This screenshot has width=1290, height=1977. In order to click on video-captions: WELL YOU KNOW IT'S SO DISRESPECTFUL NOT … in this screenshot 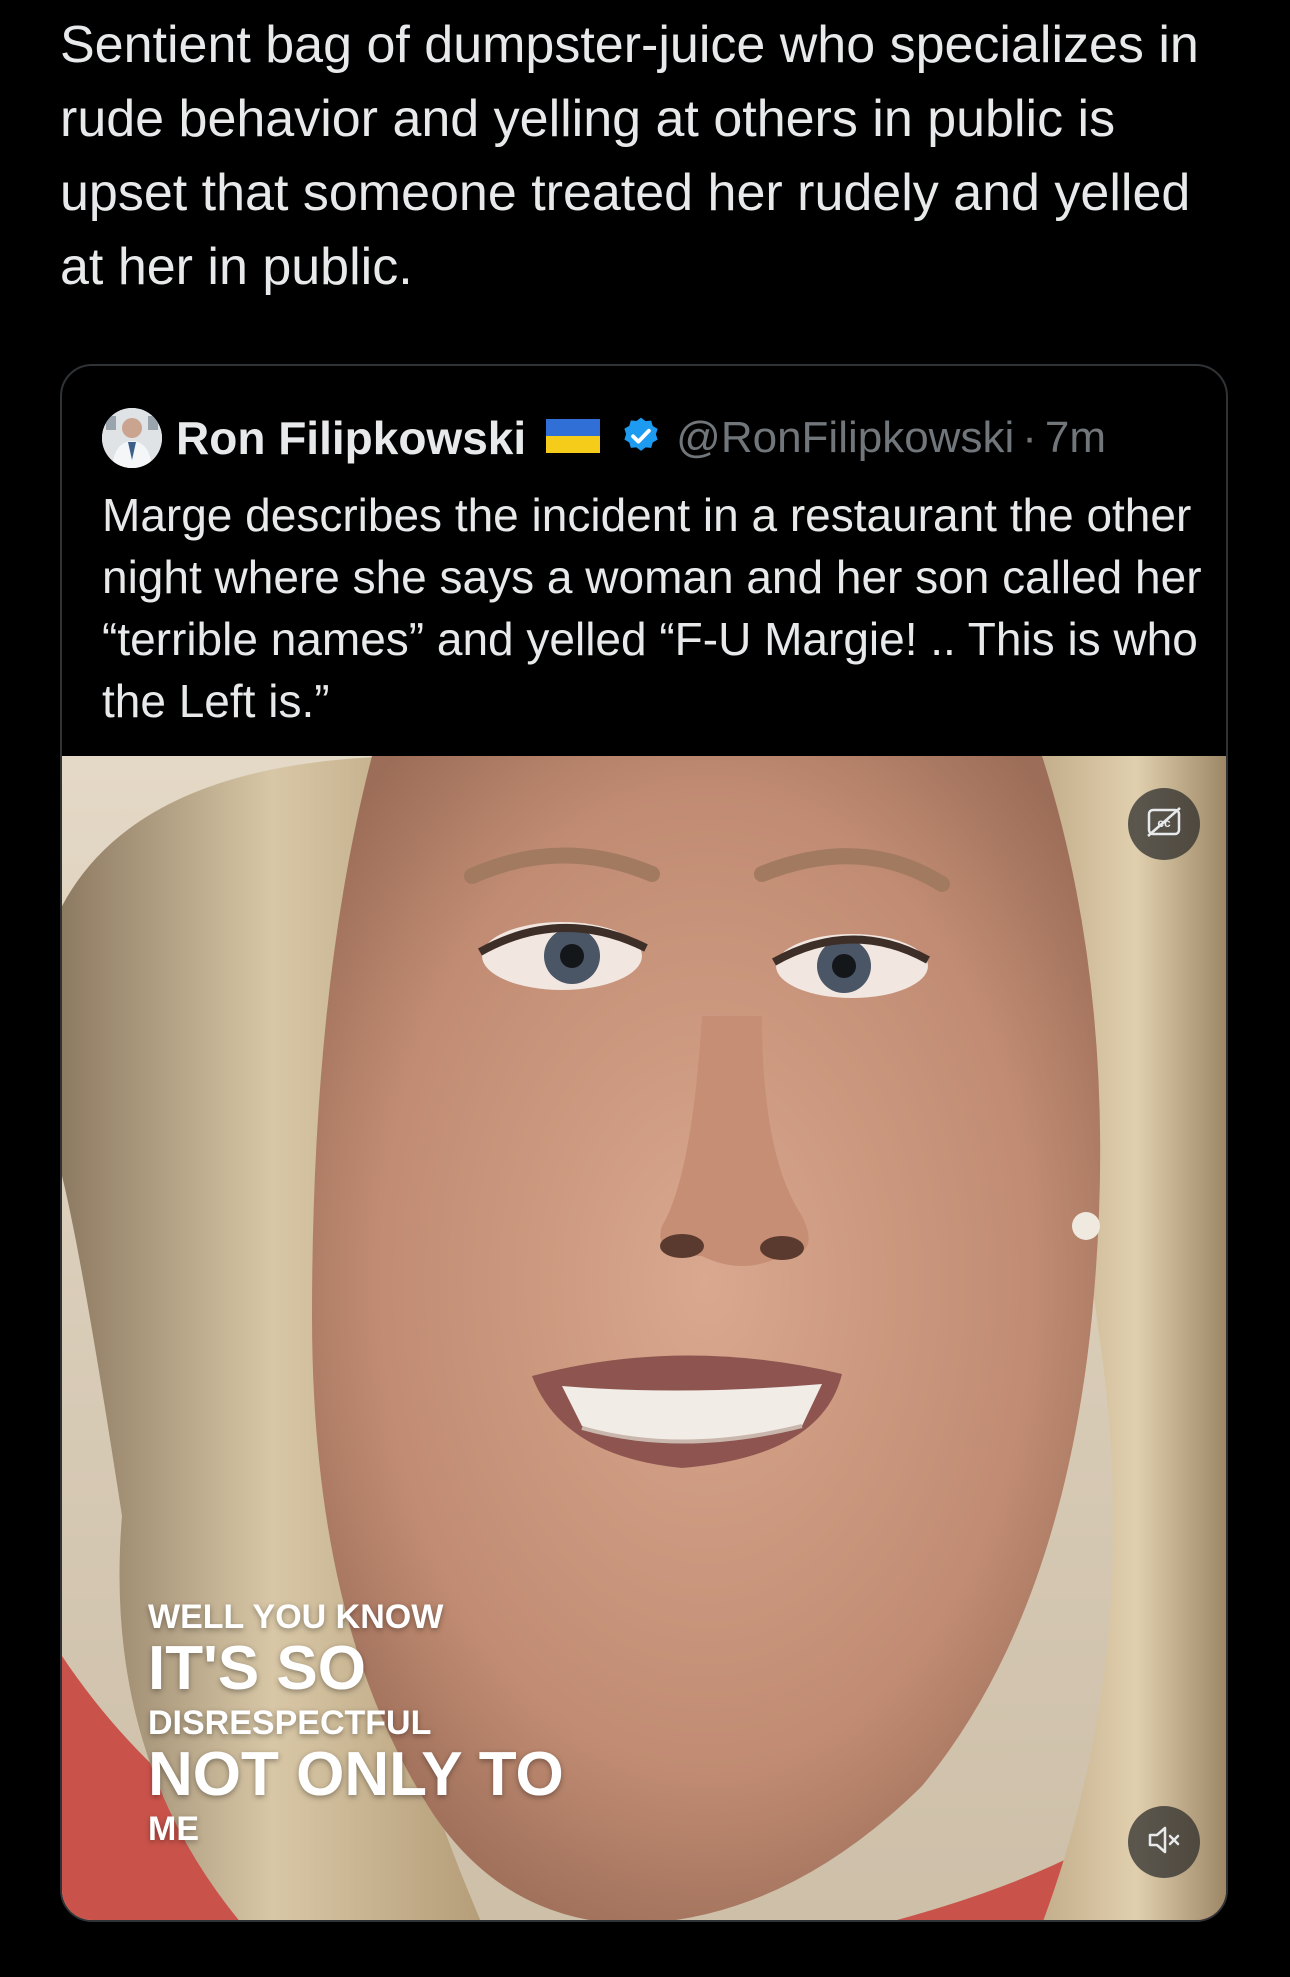, I will do `click(356, 1720)`.